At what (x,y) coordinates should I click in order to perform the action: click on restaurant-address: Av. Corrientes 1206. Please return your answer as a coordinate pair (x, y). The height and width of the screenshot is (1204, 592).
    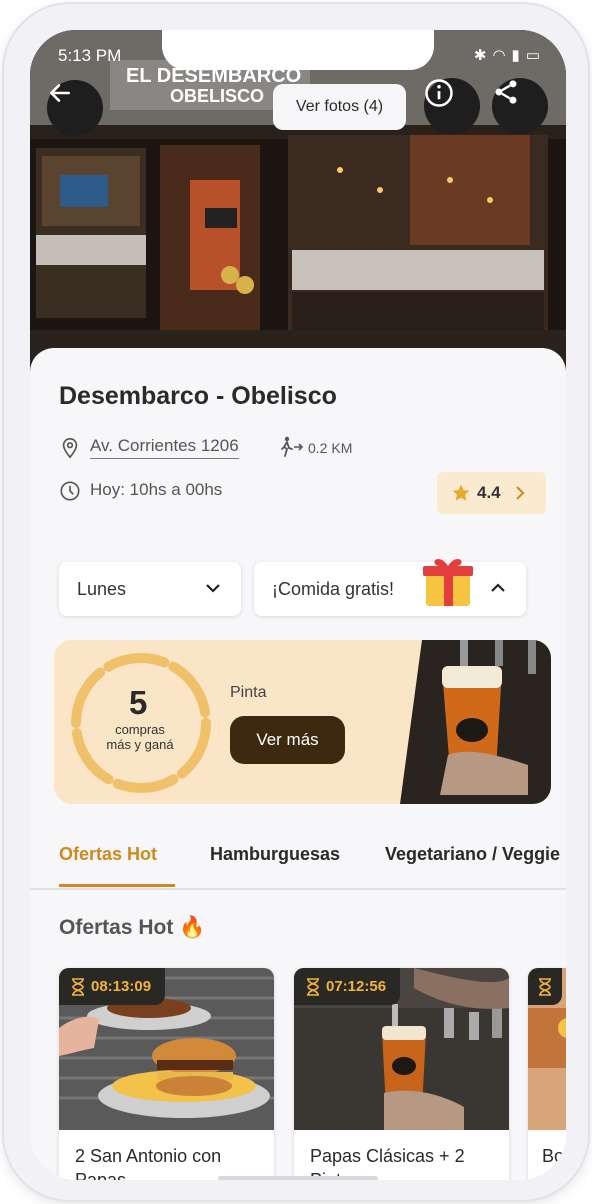
    Looking at the image, I should click on (164, 447).